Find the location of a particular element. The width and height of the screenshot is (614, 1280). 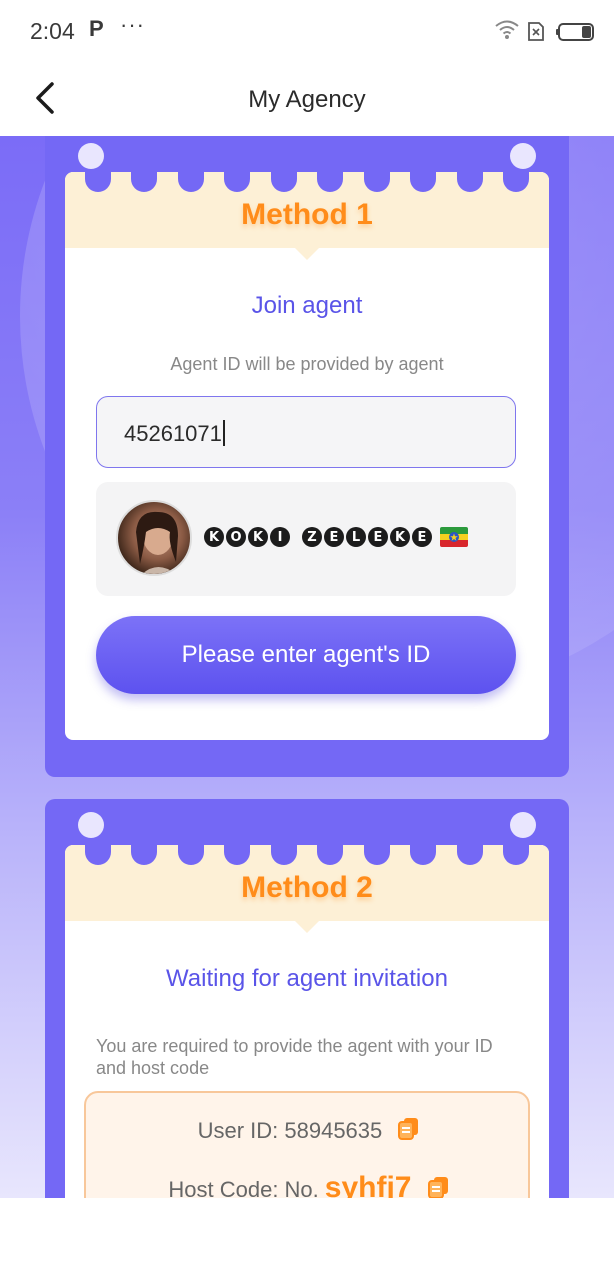

no-sim-icon is located at coordinates (536, 31).